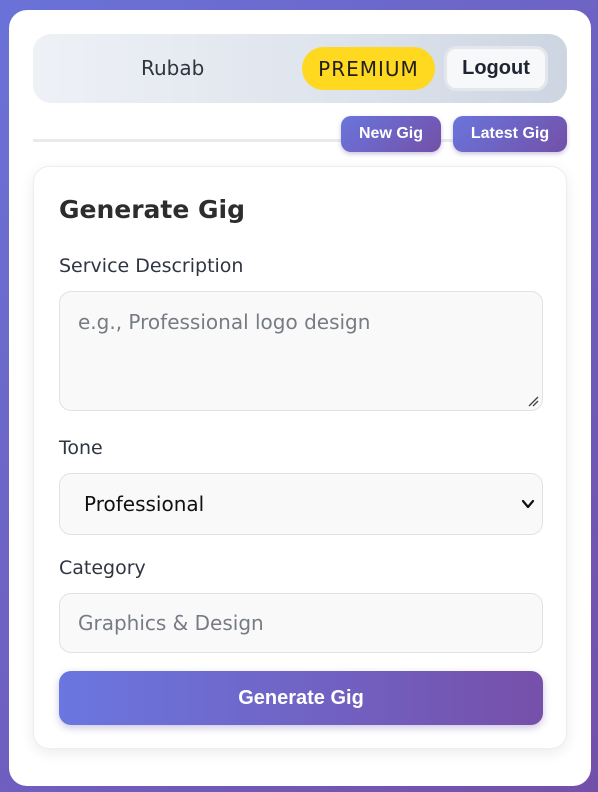  What do you see at coordinates (528, 504) in the screenshot?
I see `chevron-down-icon` at bounding box center [528, 504].